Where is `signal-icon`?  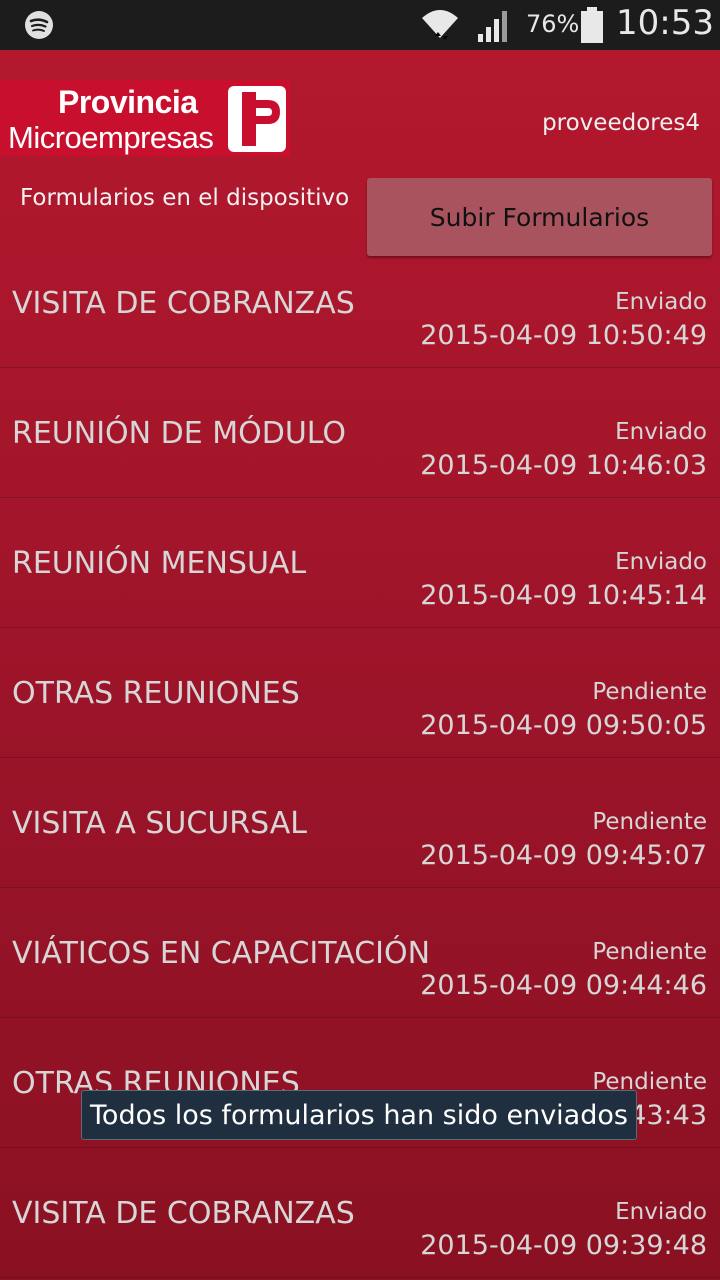 signal-icon is located at coordinates (492, 26).